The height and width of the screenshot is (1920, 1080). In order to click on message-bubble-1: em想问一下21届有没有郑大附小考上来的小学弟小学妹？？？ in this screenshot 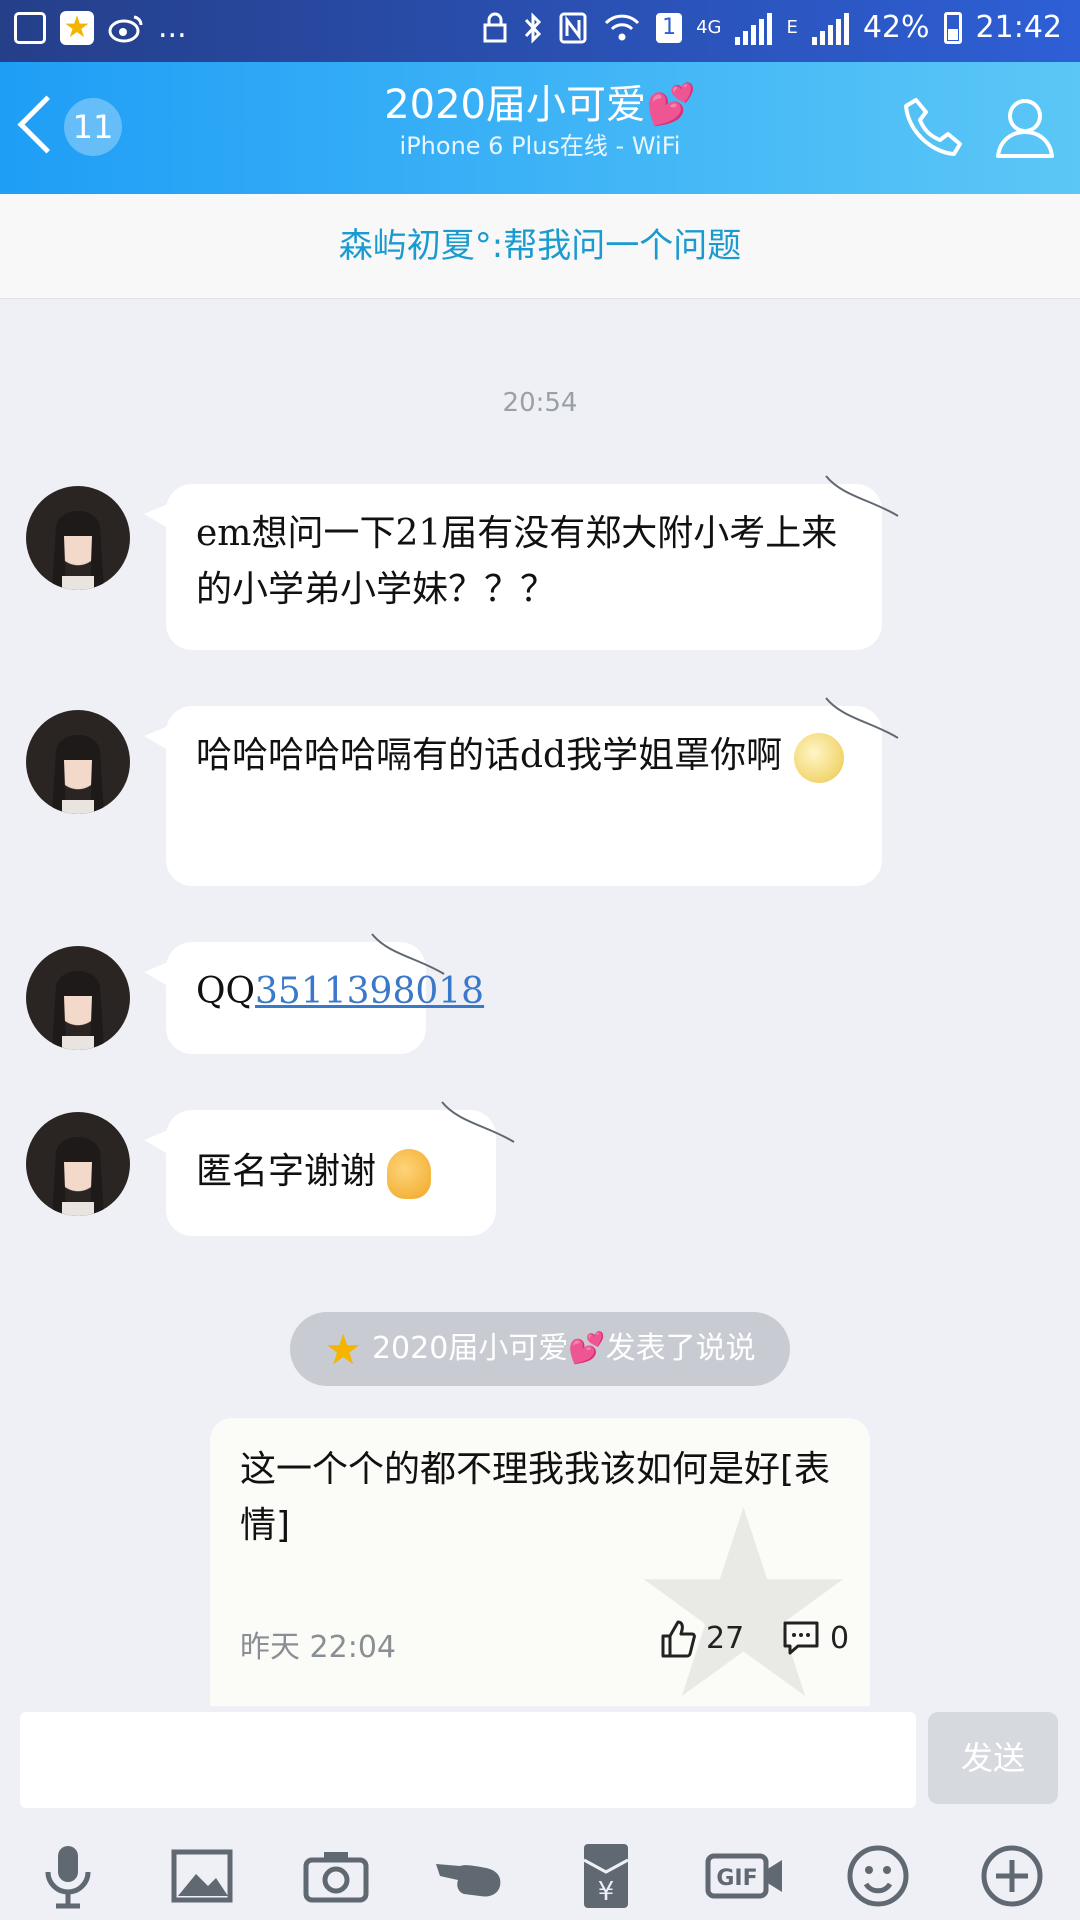, I will do `click(521, 562)`.